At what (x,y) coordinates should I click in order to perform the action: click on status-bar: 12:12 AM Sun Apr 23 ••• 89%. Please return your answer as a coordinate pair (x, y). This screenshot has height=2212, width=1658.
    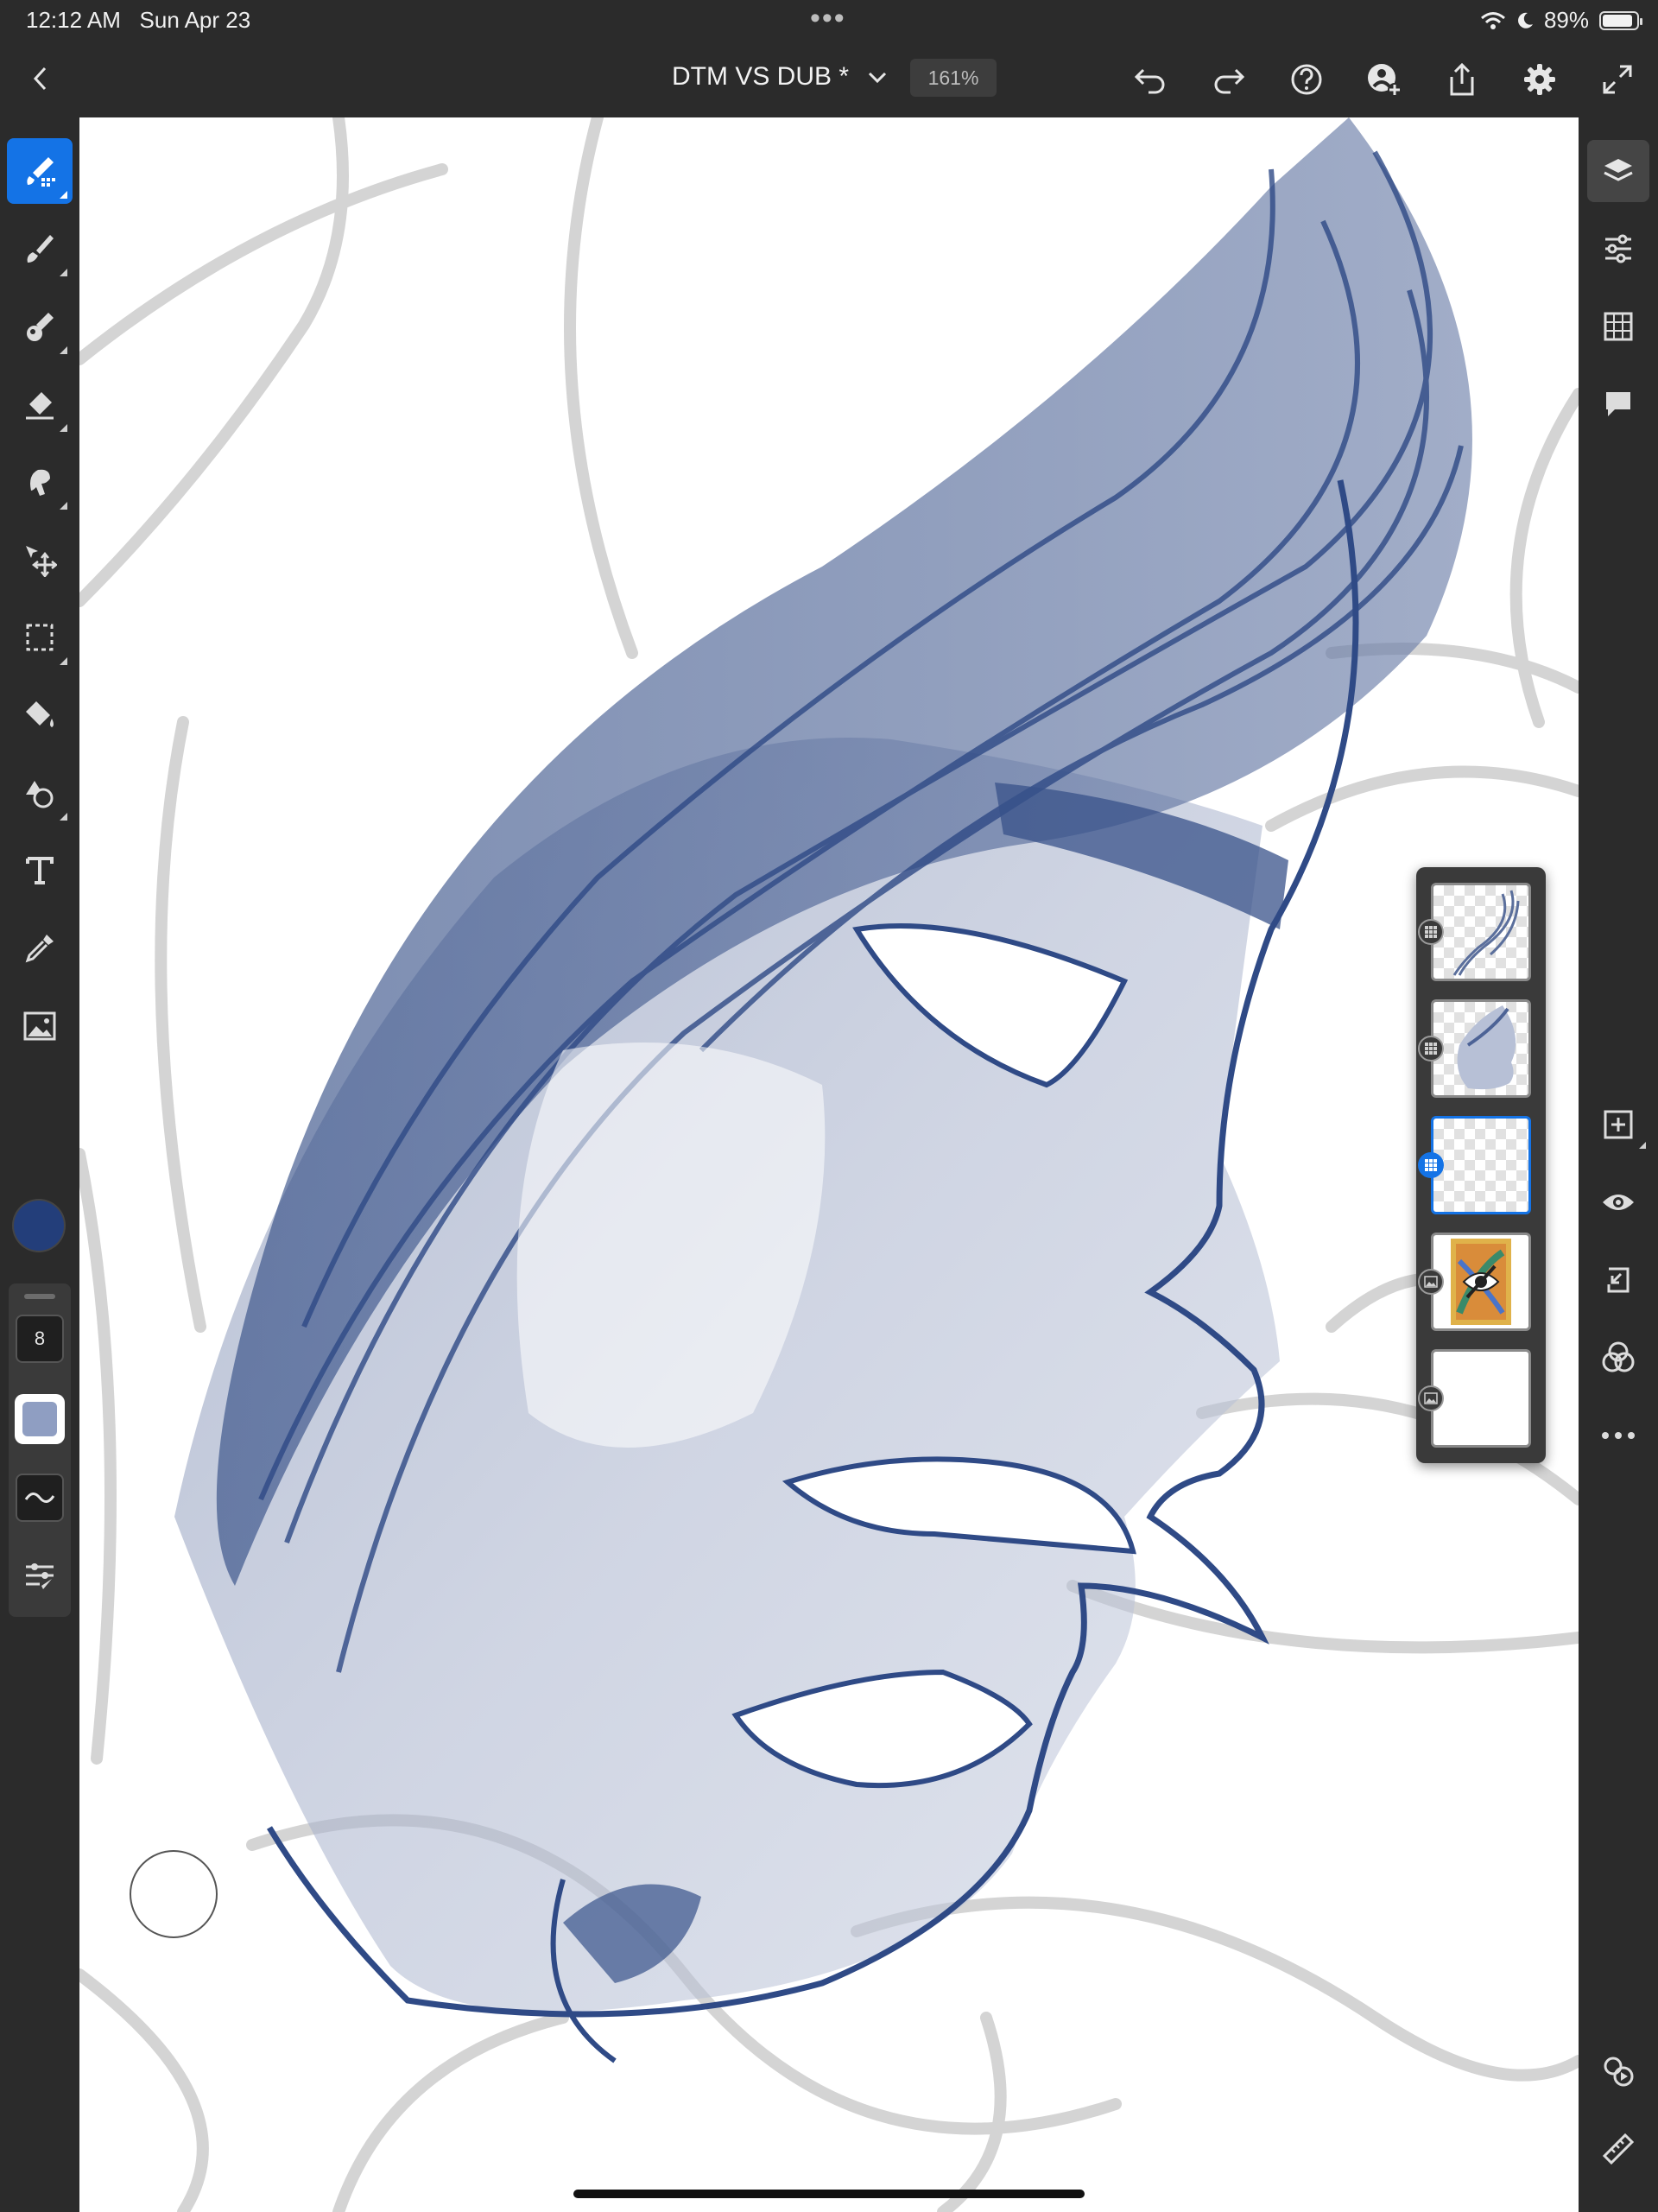
    Looking at the image, I should click on (829, 20).